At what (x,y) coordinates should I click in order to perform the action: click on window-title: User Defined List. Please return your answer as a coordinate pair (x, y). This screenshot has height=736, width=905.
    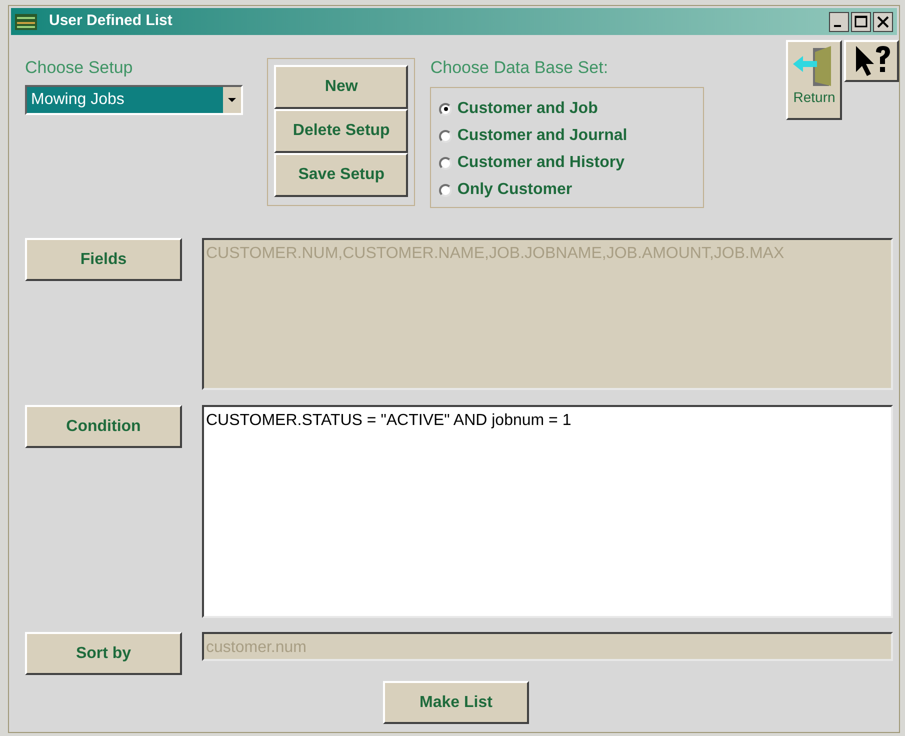
    Looking at the image, I should click on (110, 21).